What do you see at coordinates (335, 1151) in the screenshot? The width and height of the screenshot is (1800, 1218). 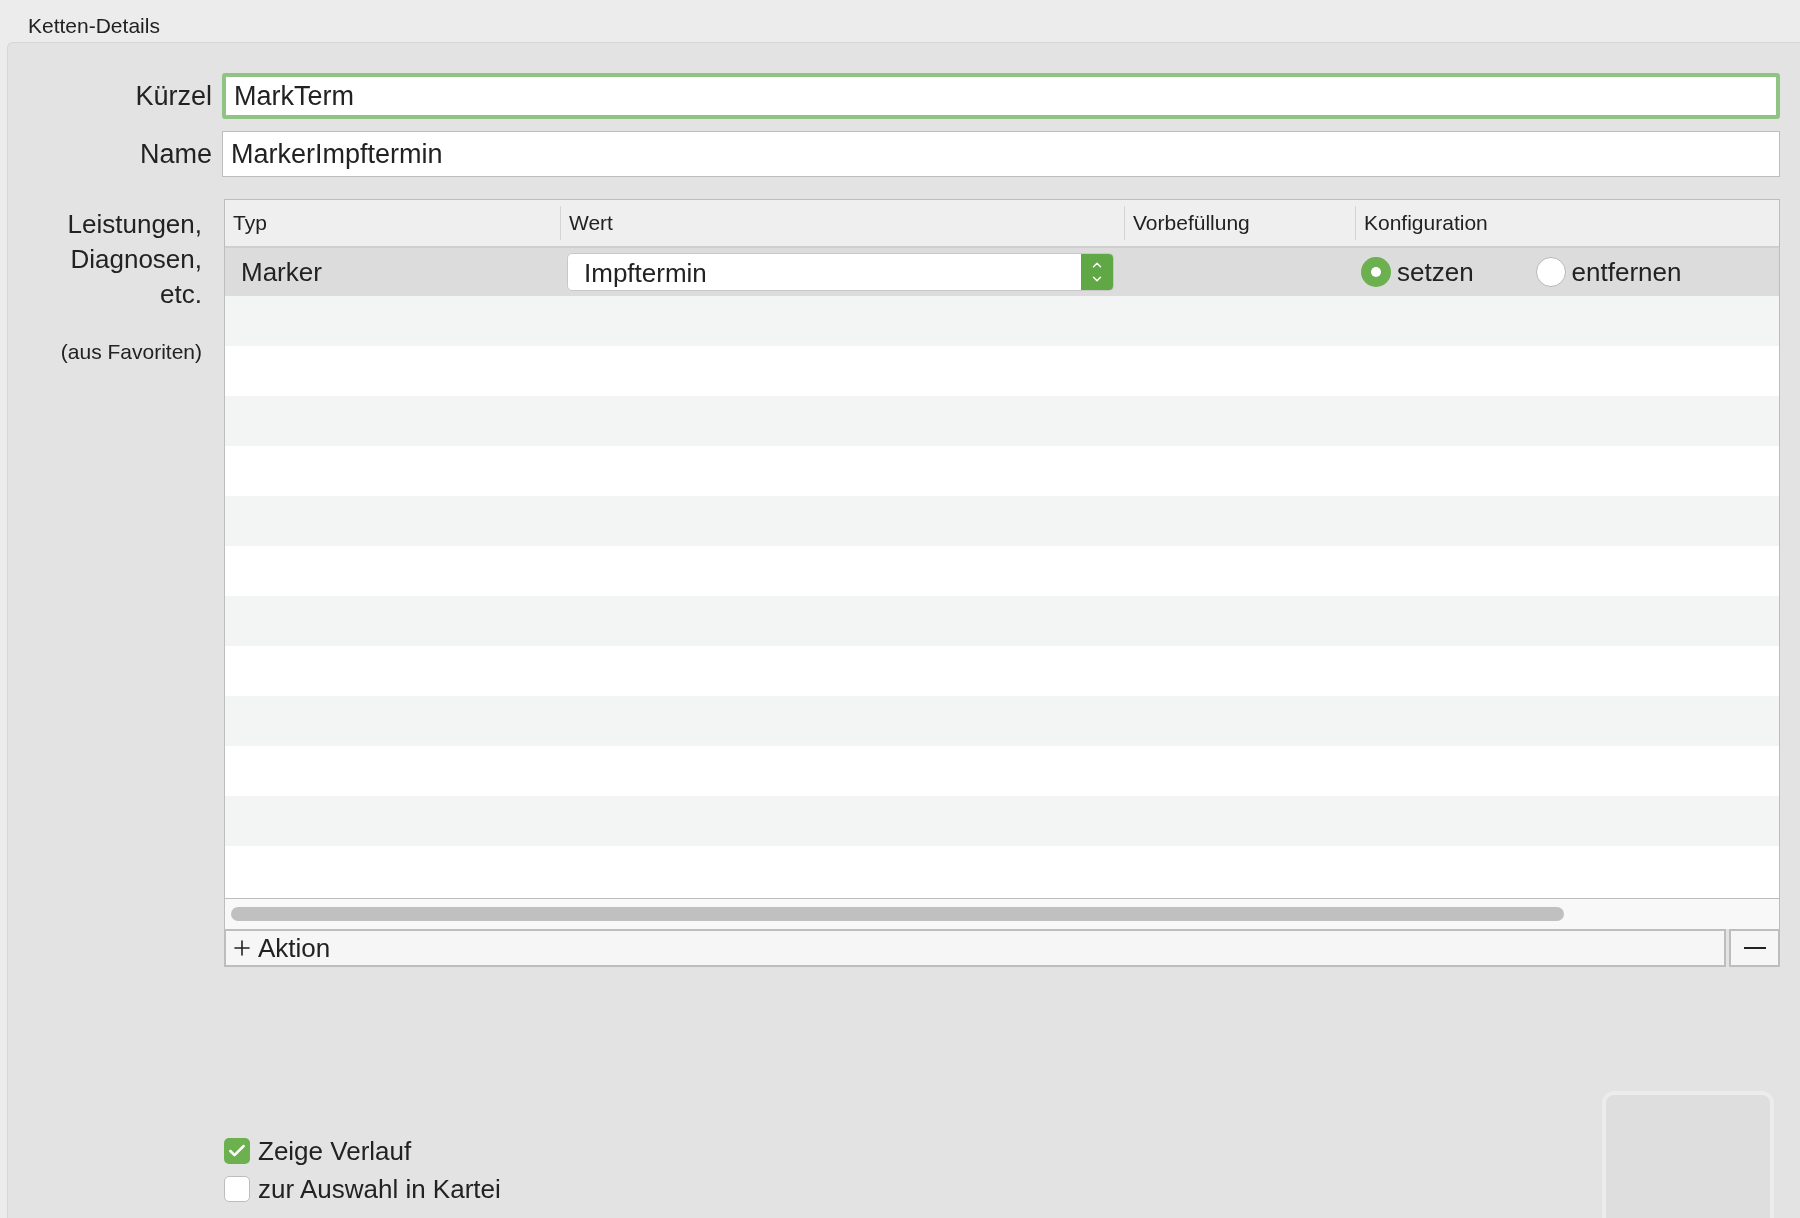 I see `checkbox-label: Zeige Verlauf` at bounding box center [335, 1151].